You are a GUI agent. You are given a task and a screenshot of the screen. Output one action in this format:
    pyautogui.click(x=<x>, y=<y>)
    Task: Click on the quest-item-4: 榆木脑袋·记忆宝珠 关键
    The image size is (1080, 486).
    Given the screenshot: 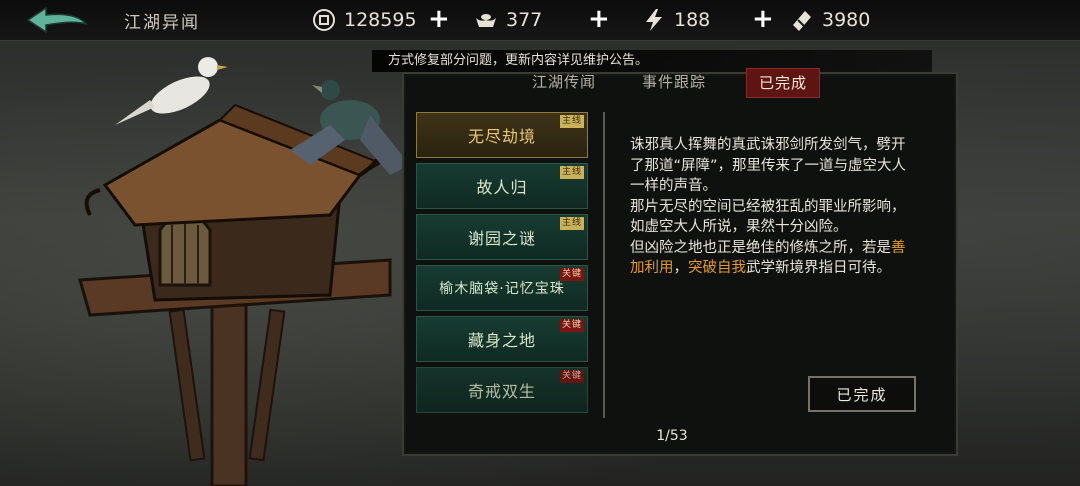 What is the action you would take?
    pyautogui.click(x=502, y=288)
    